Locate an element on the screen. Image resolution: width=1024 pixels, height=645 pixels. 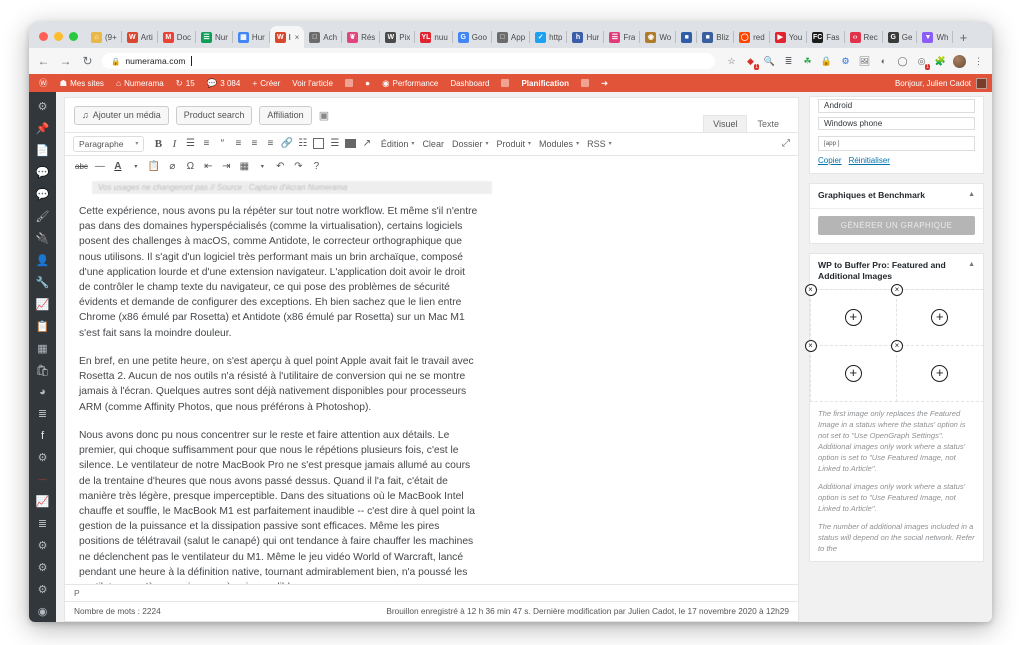
user-avatar is located at coordinates (981, 83).